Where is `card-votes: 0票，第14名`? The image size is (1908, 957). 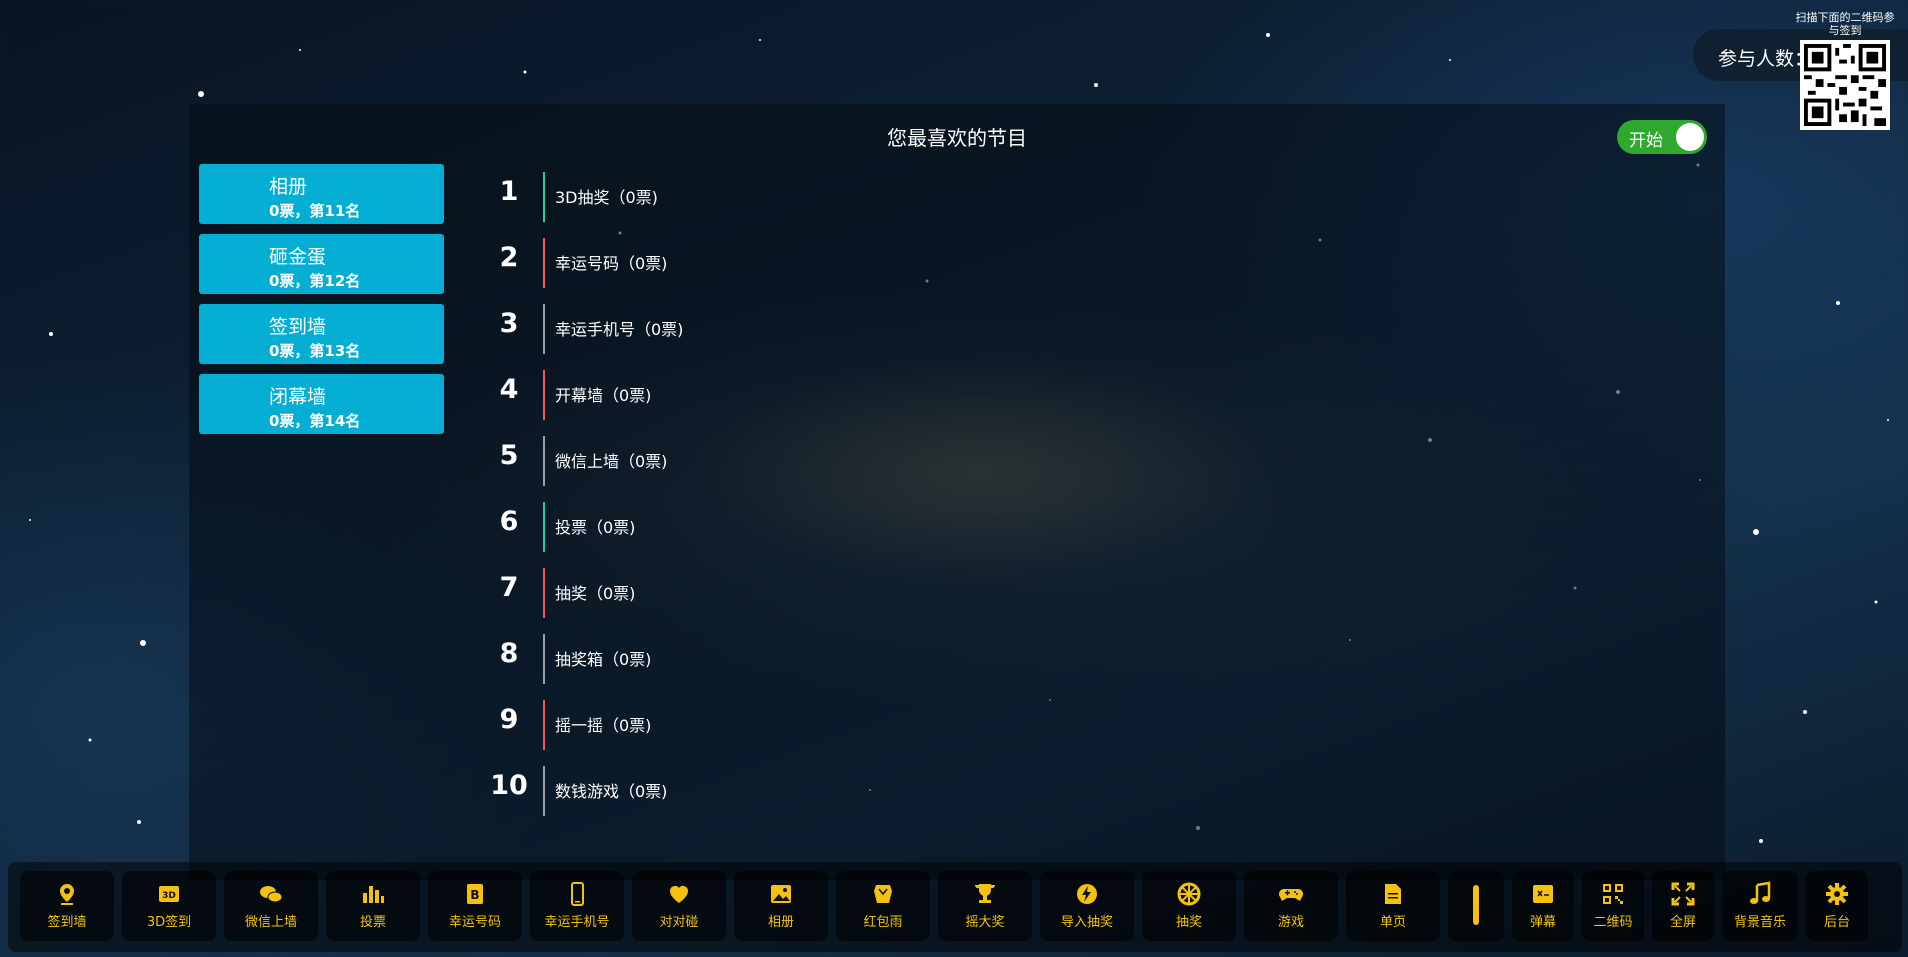 card-votes: 0票，第14名 is located at coordinates (315, 421).